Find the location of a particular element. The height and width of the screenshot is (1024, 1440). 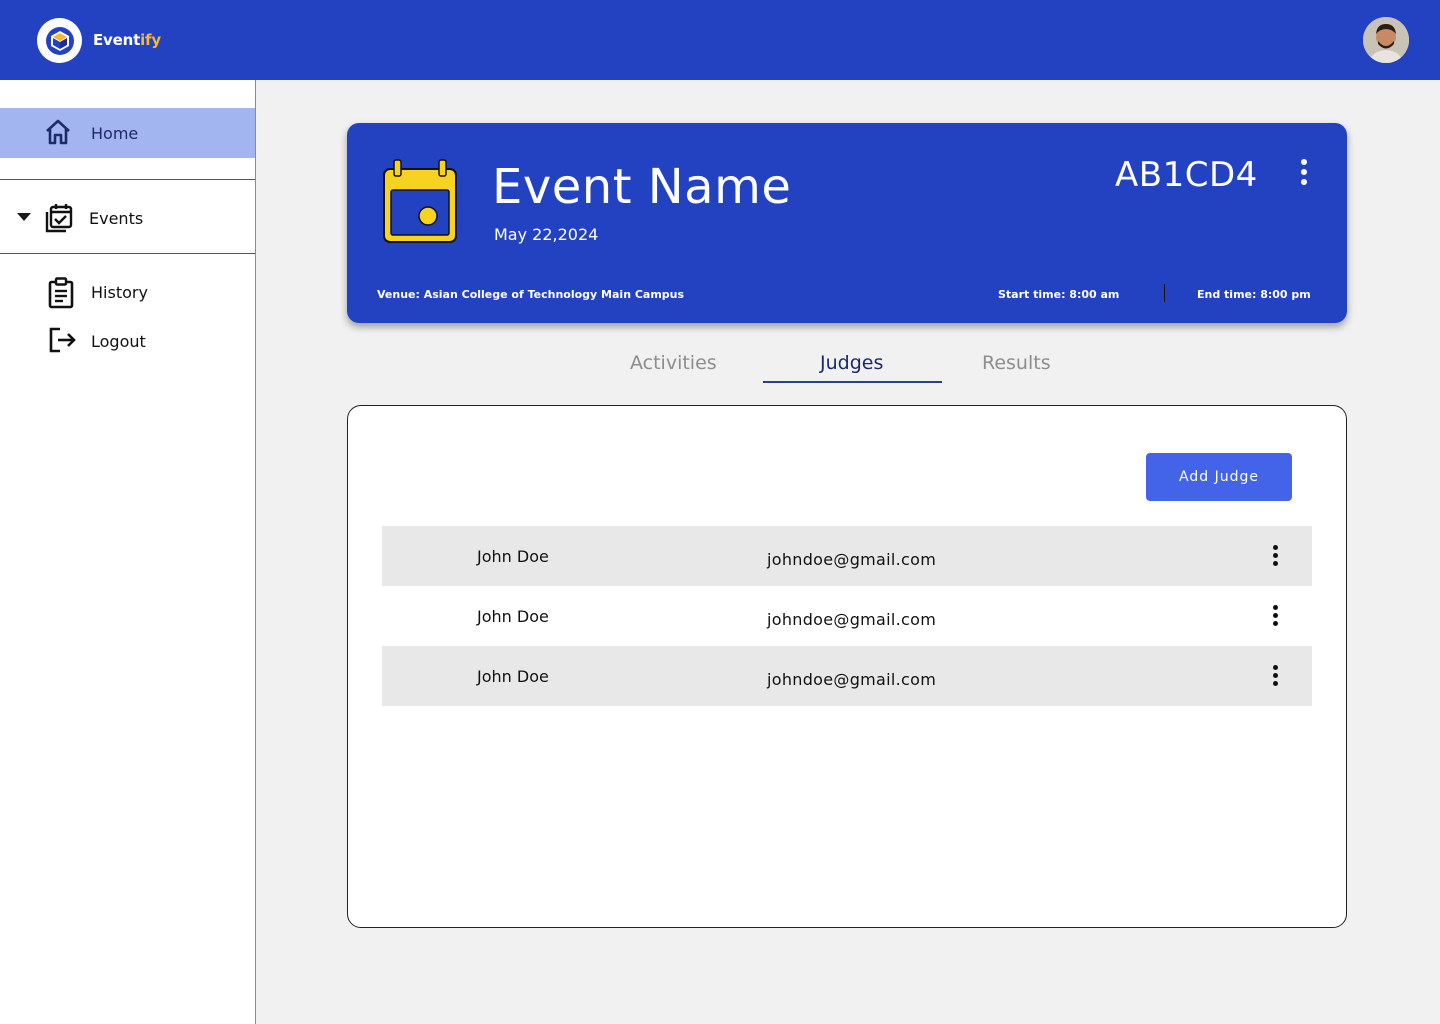

sidebar-item-label: Events is located at coordinates (116, 218).